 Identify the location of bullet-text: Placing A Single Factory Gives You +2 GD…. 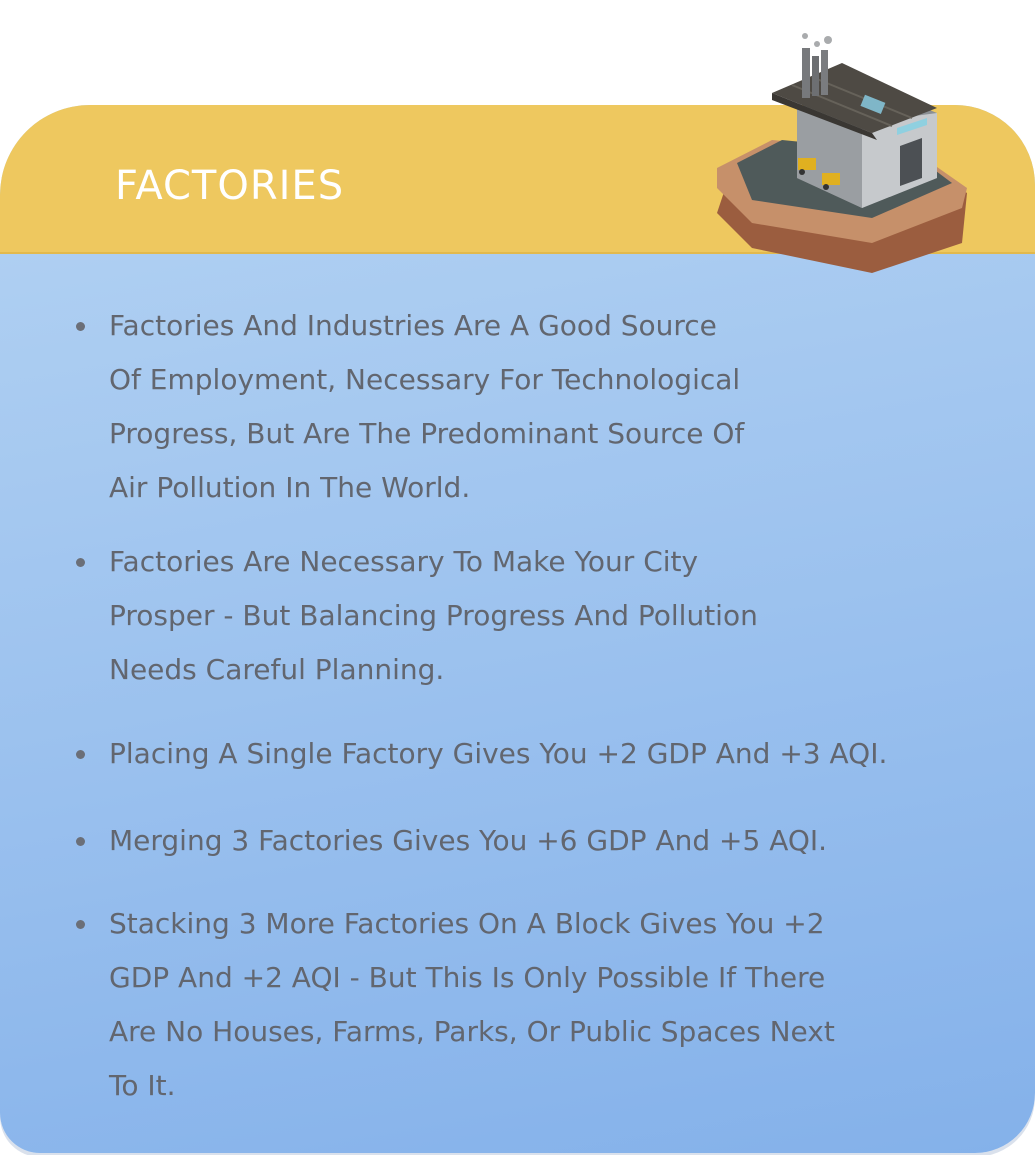
(498, 753).